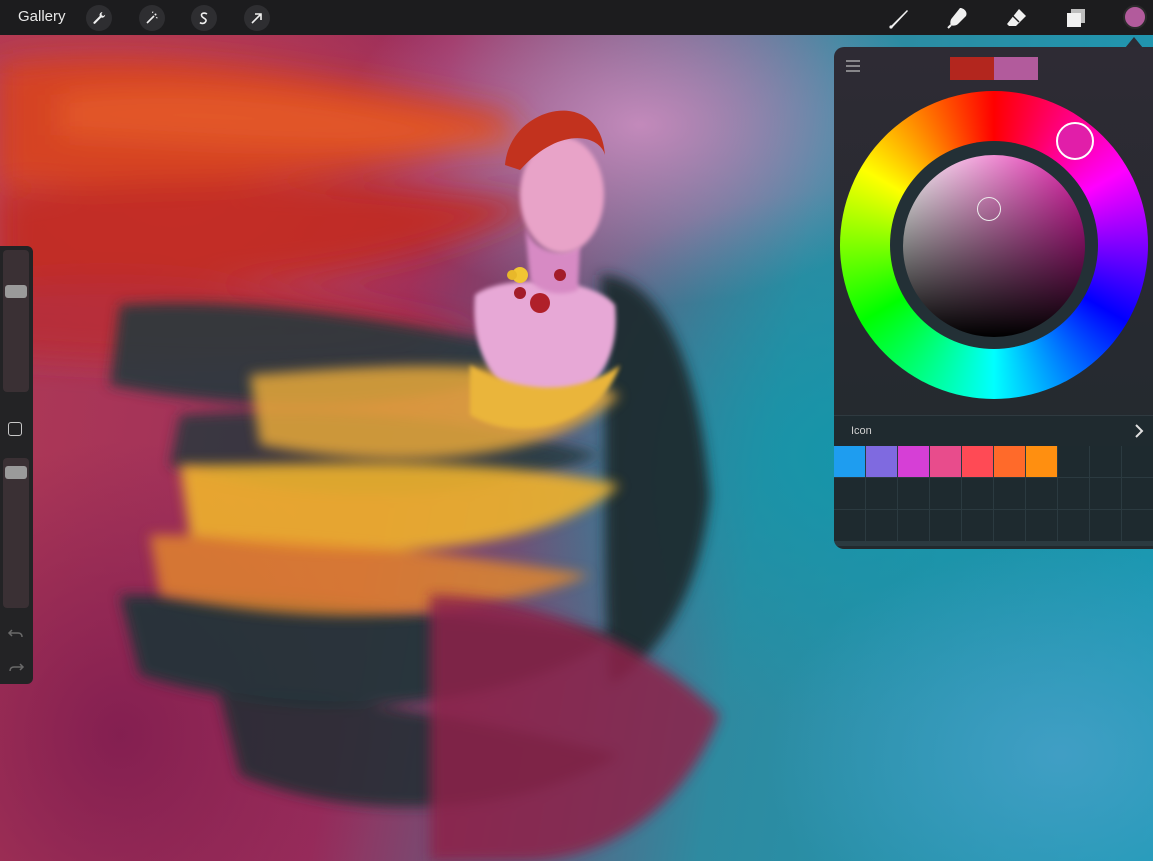  I want to click on color-picker-button, so click(1135, 17).